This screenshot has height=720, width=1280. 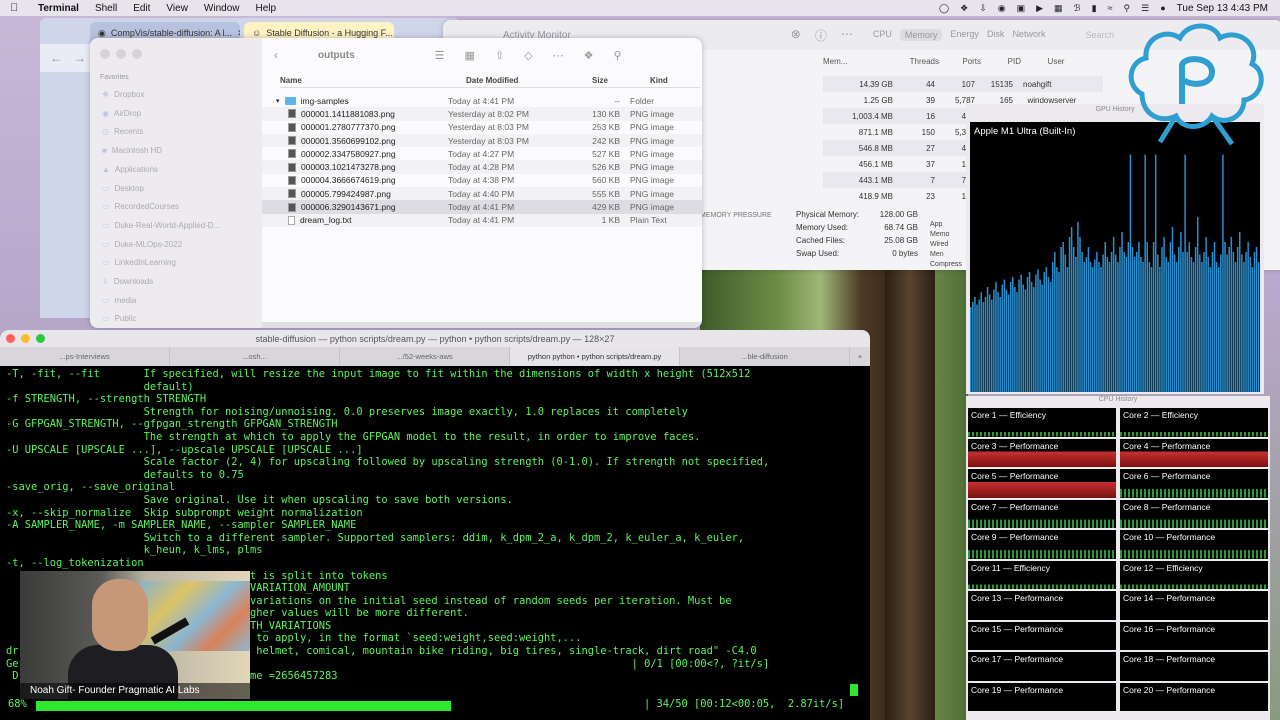 I want to click on bluetooth-icon: ℬ, so click(x=1077, y=8).